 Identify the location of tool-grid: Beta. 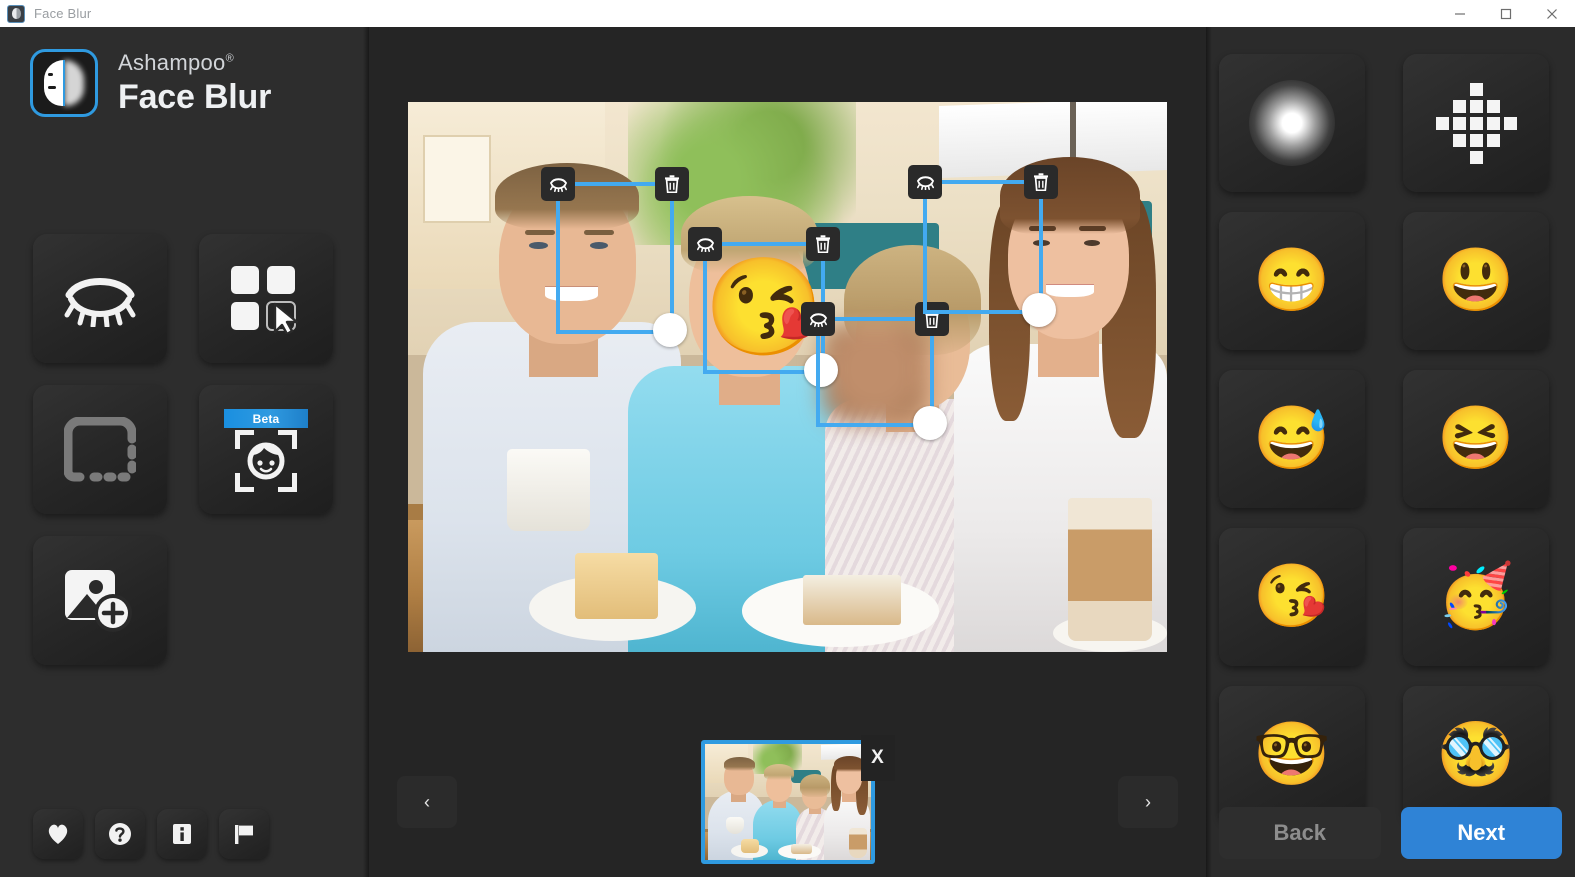
(183, 449).